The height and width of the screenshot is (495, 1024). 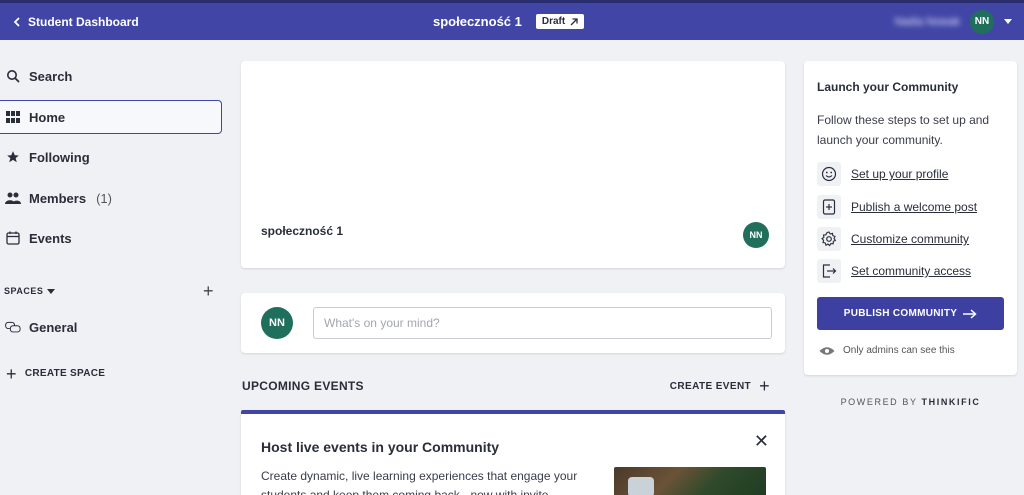 What do you see at coordinates (542, 323) in the screenshot?
I see `post-input` at bounding box center [542, 323].